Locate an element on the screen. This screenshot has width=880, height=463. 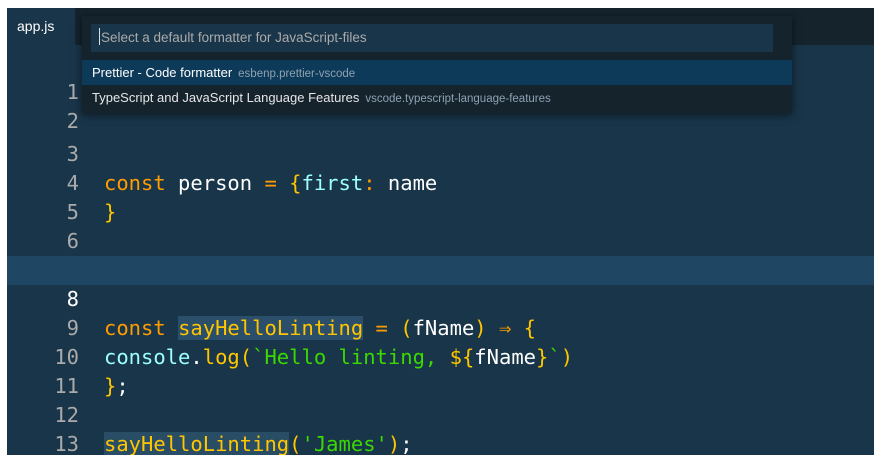
item-description: vscode.typescript-language-features is located at coordinates (458, 99).